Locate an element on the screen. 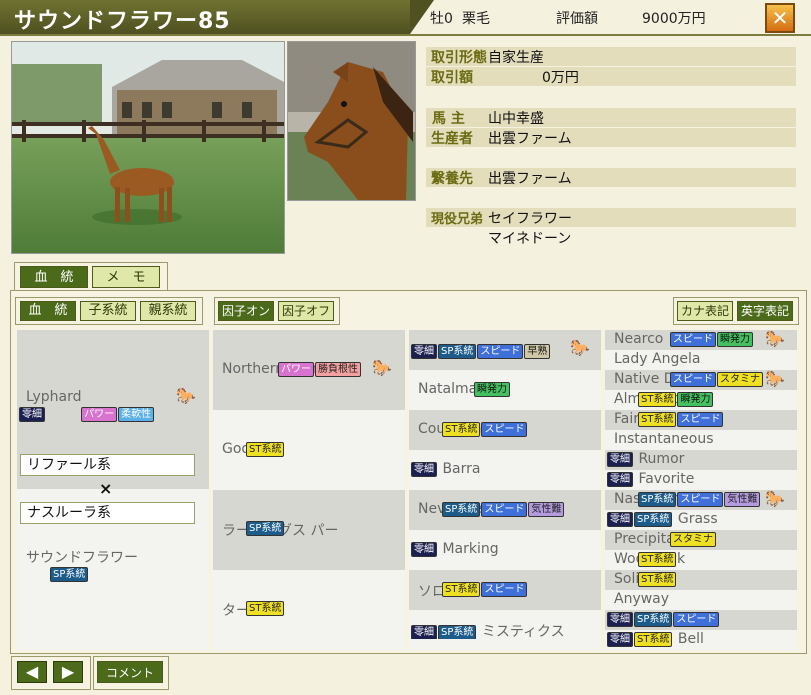 The height and width of the screenshot is (695, 811). close-button: ✕ is located at coordinates (780, 18).